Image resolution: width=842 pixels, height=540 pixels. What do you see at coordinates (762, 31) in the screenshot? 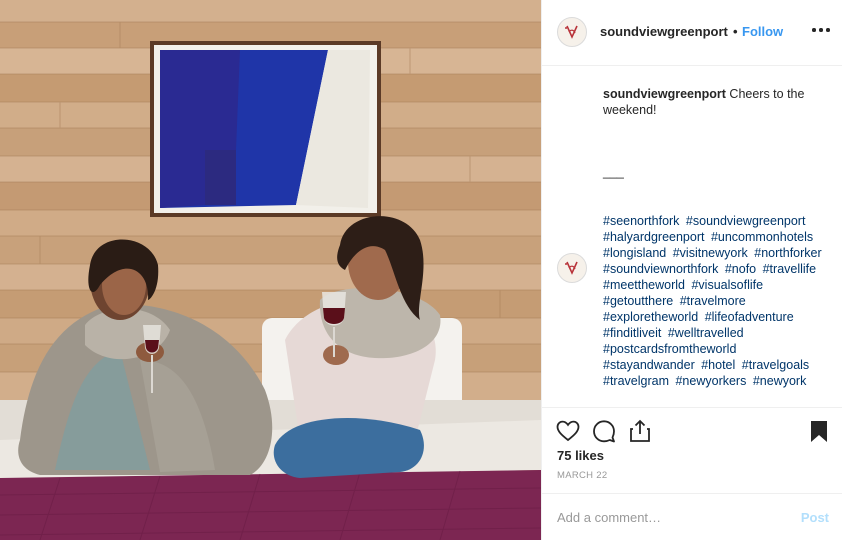
I see `follow-button: Follow` at bounding box center [762, 31].